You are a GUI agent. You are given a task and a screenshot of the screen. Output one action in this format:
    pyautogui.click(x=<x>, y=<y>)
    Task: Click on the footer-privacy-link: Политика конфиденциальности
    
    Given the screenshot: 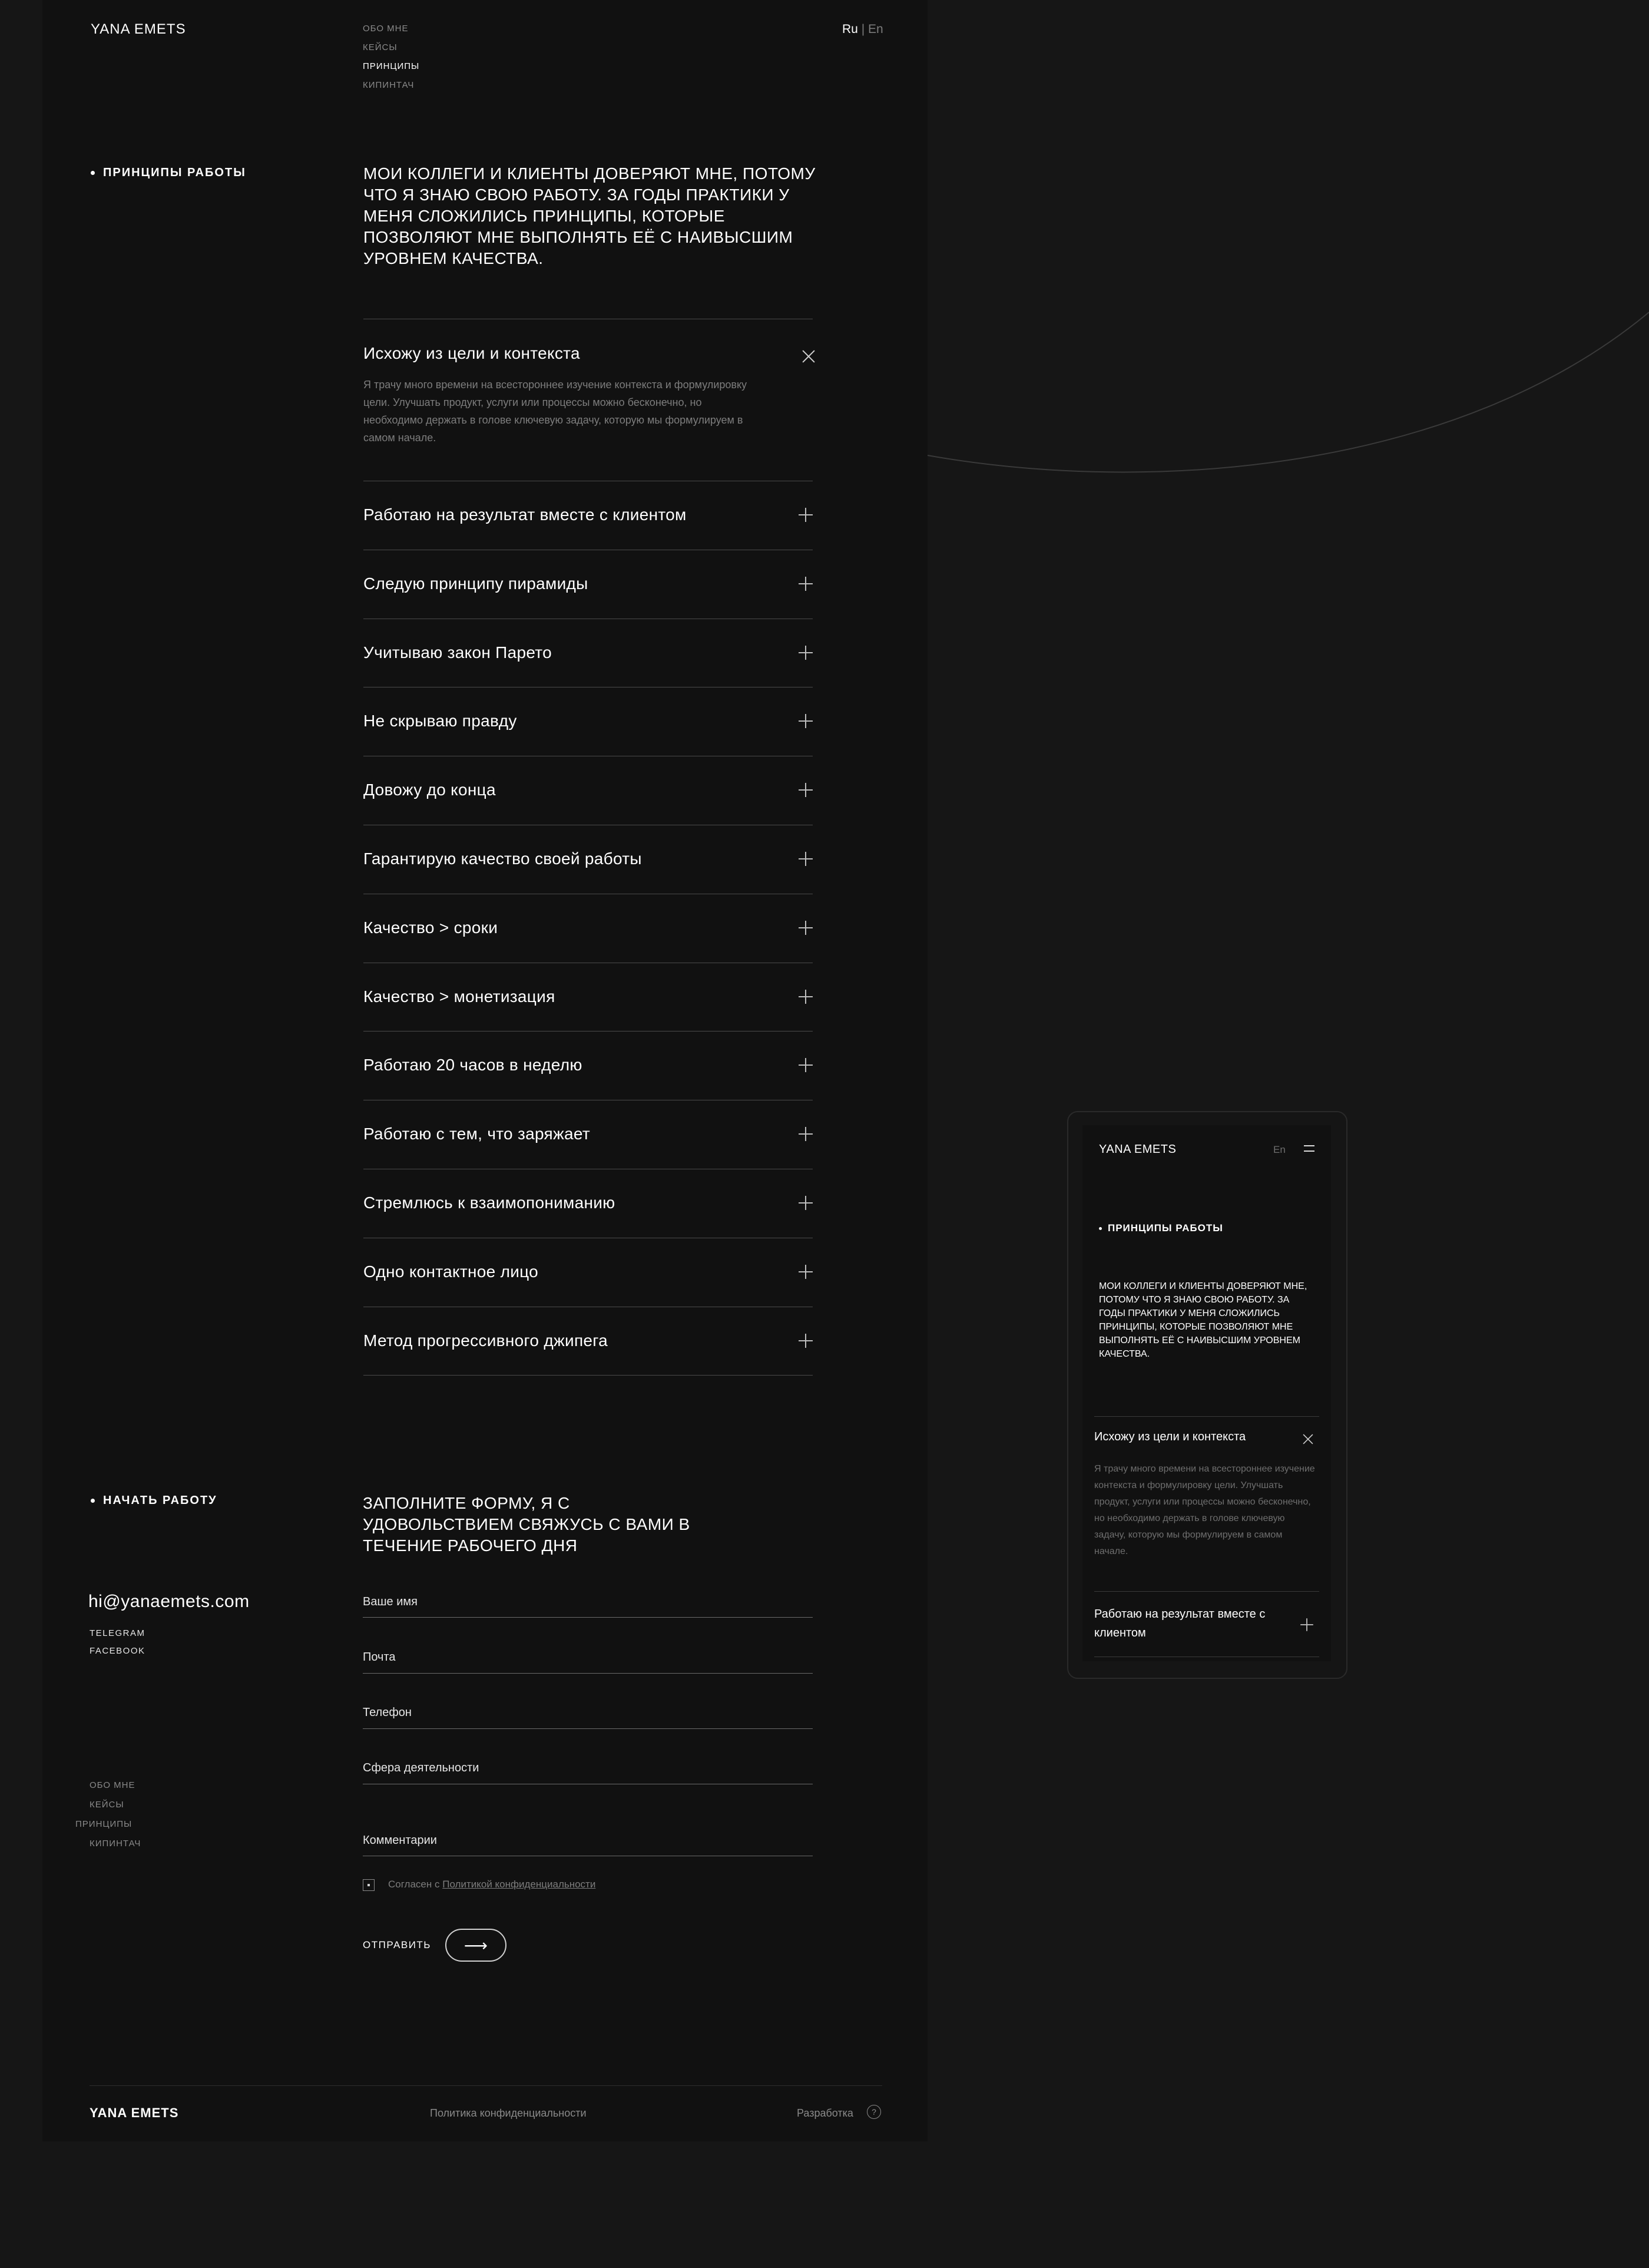 What is the action you would take?
    pyautogui.click(x=508, y=2113)
    